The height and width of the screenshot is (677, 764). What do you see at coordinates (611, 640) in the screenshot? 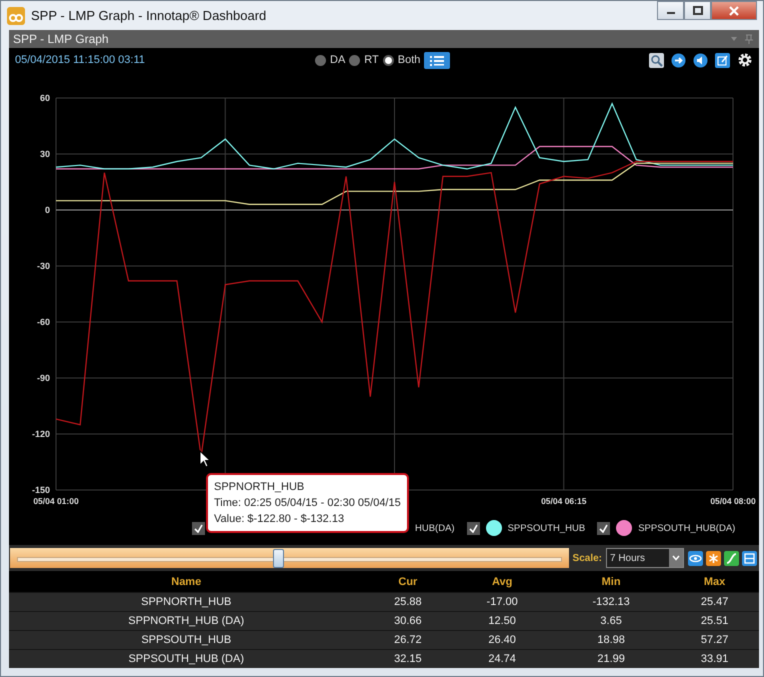
I see `table-cell: 18.98` at bounding box center [611, 640].